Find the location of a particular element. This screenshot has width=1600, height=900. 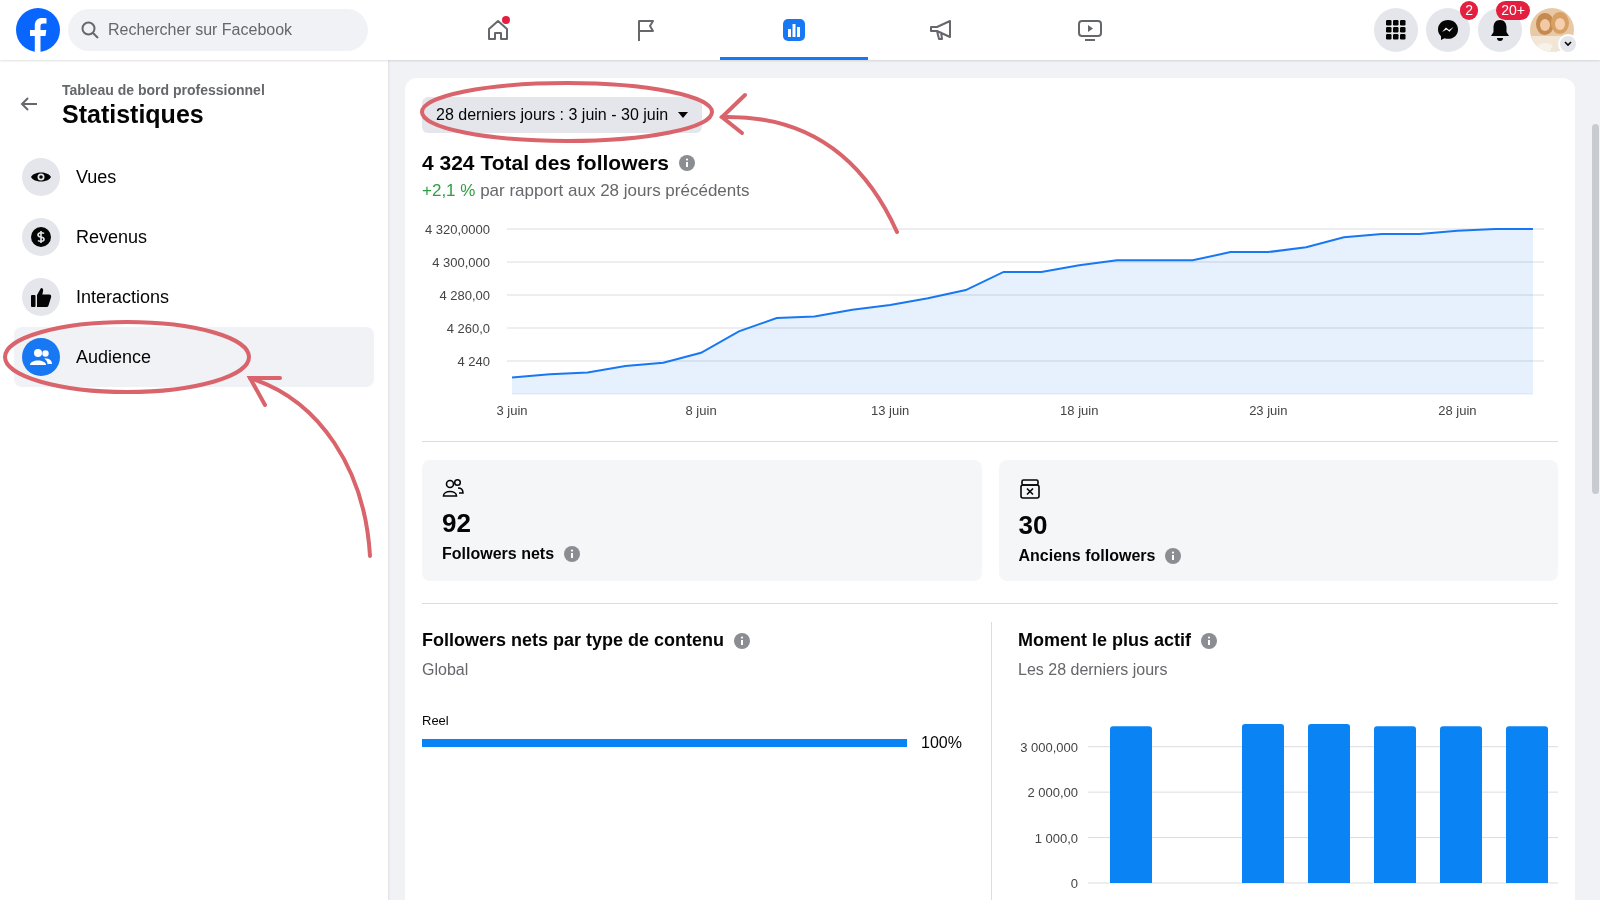

back-arrow-icon is located at coordinates (29, 104).